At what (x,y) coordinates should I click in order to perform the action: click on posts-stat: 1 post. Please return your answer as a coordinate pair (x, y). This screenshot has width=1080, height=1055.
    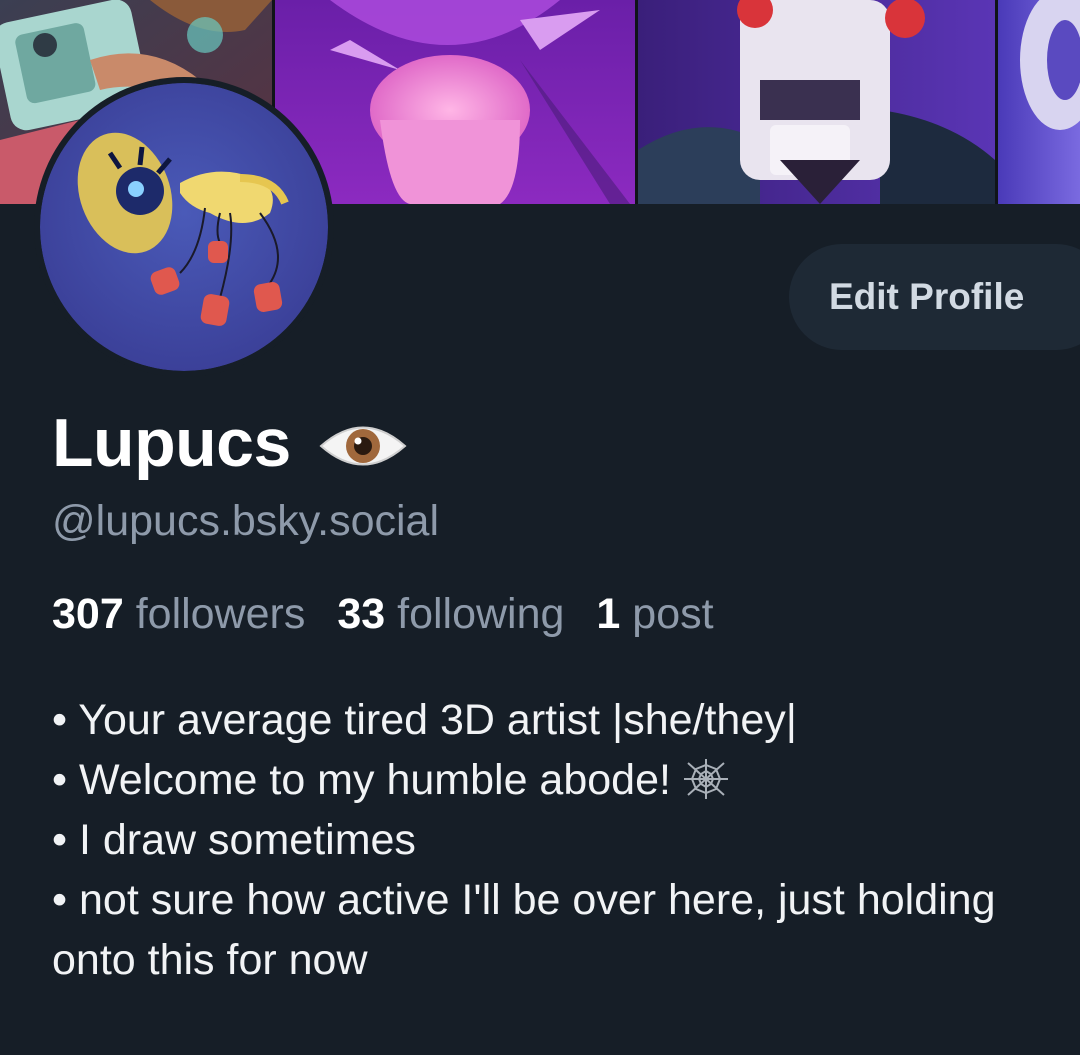
    Looking at the image, I should click on (654, 614).